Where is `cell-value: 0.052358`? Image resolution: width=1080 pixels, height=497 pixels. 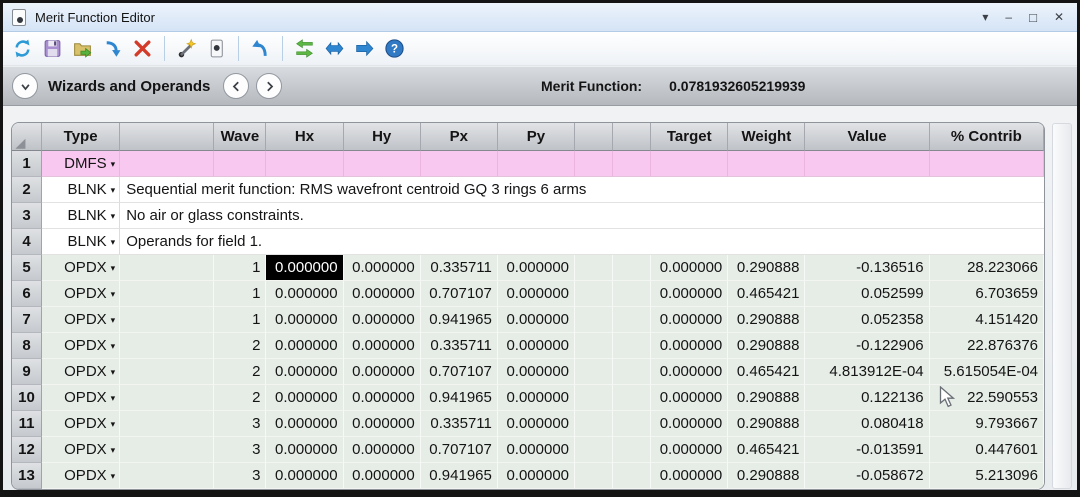 cell-value: 0.052358 is located at coordinates (867, 320).